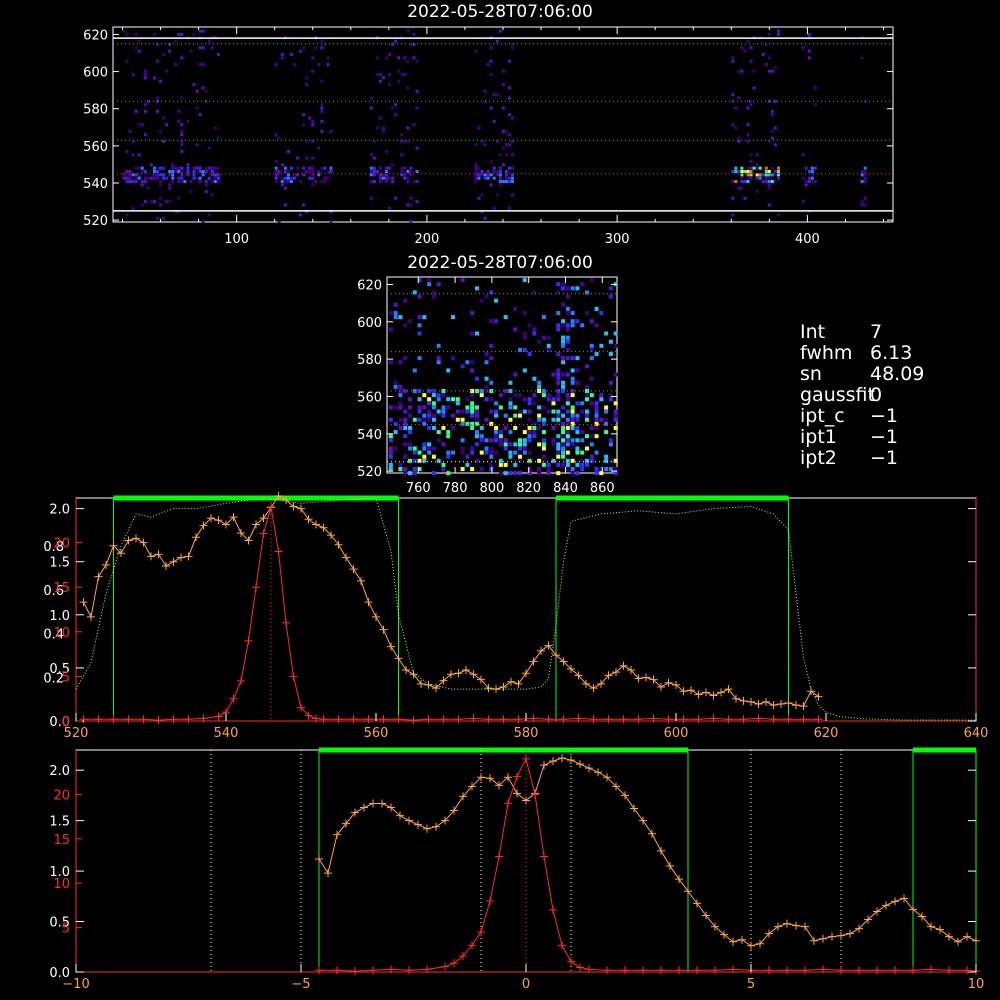  Describe the element at coordinates (226, 733) in the screenshot. I see `x-tick-label: 540` at that location.